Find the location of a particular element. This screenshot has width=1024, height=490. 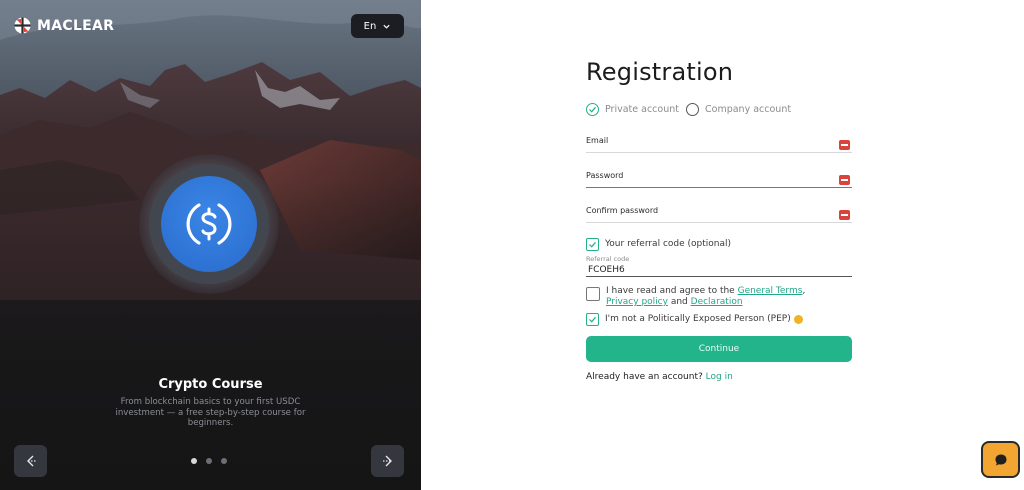

dollar-icon is located at coordinates (209, 224).